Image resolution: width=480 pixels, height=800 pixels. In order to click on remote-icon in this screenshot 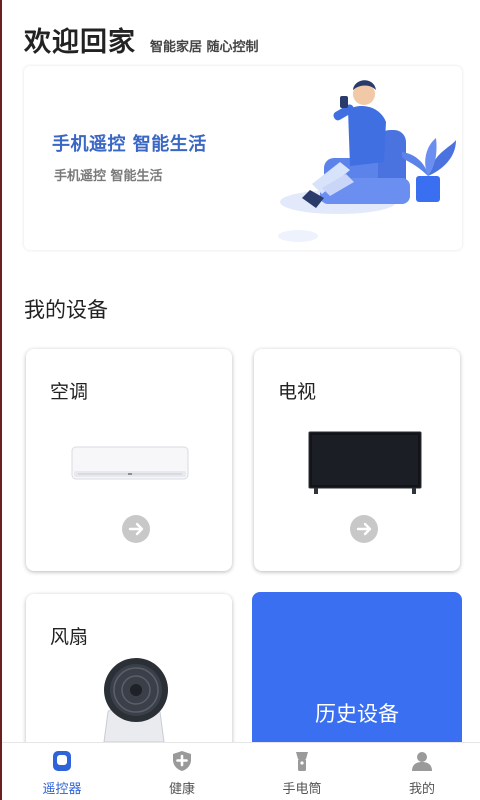, I will do `click(62, 761)`.